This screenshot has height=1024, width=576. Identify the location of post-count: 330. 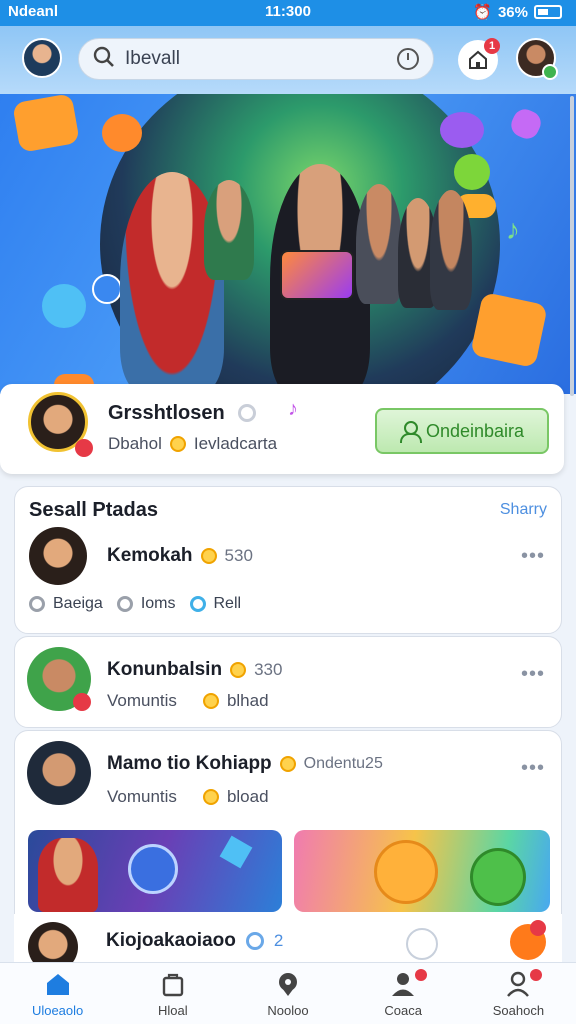
(268, 669).